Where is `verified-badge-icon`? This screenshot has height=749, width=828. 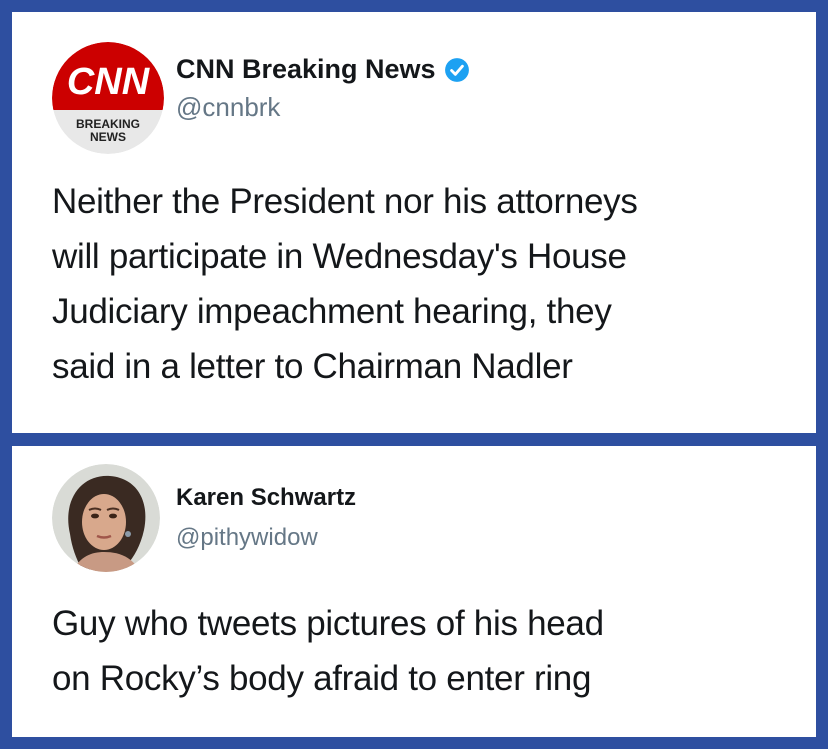 verified-badge-icon is located at coordinates (456, 69).